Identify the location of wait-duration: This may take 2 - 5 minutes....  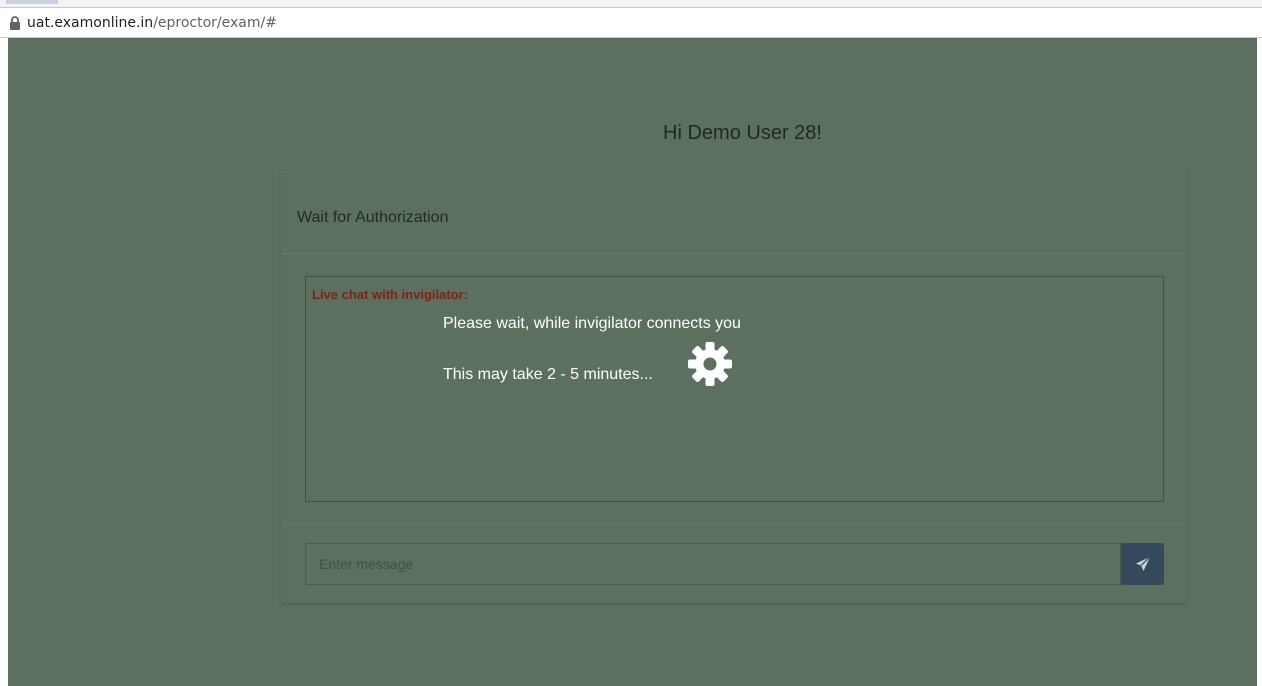
(548, 374).